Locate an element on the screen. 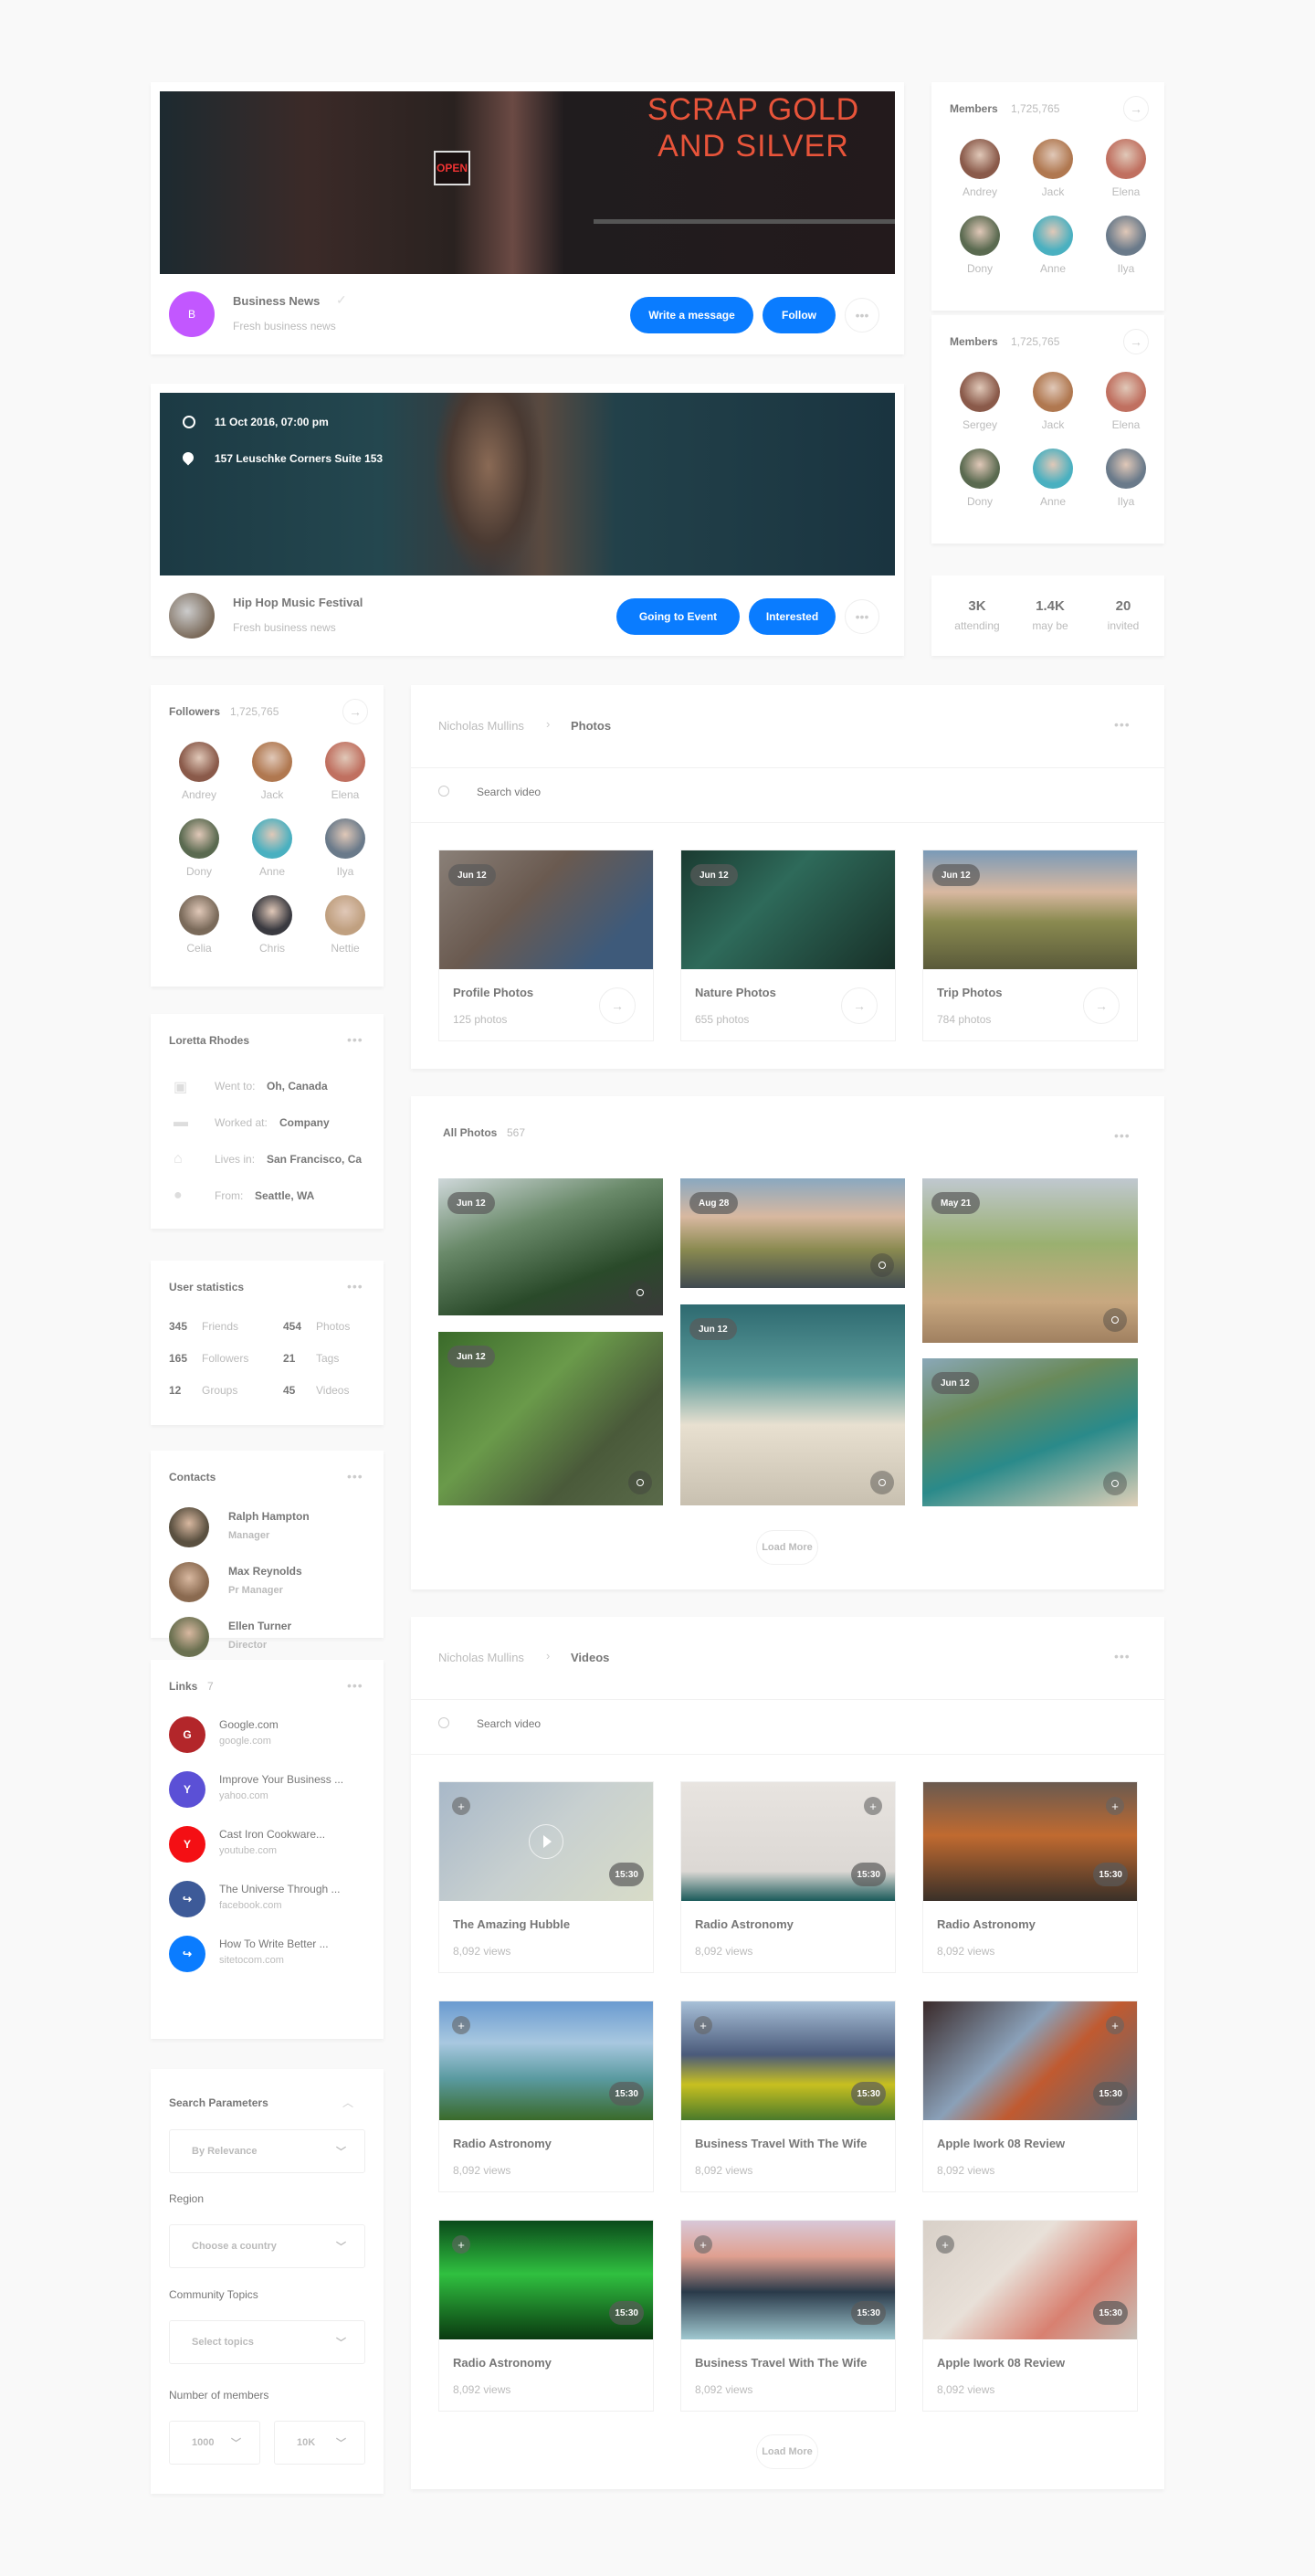 This screenshot has width=1315, height=2576. contact-item: Ralph Hampton Manager is located at coordinates (267, 1529).